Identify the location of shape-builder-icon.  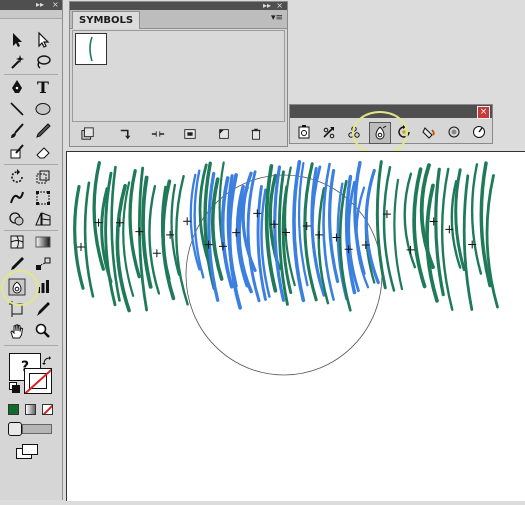
(17, 219).